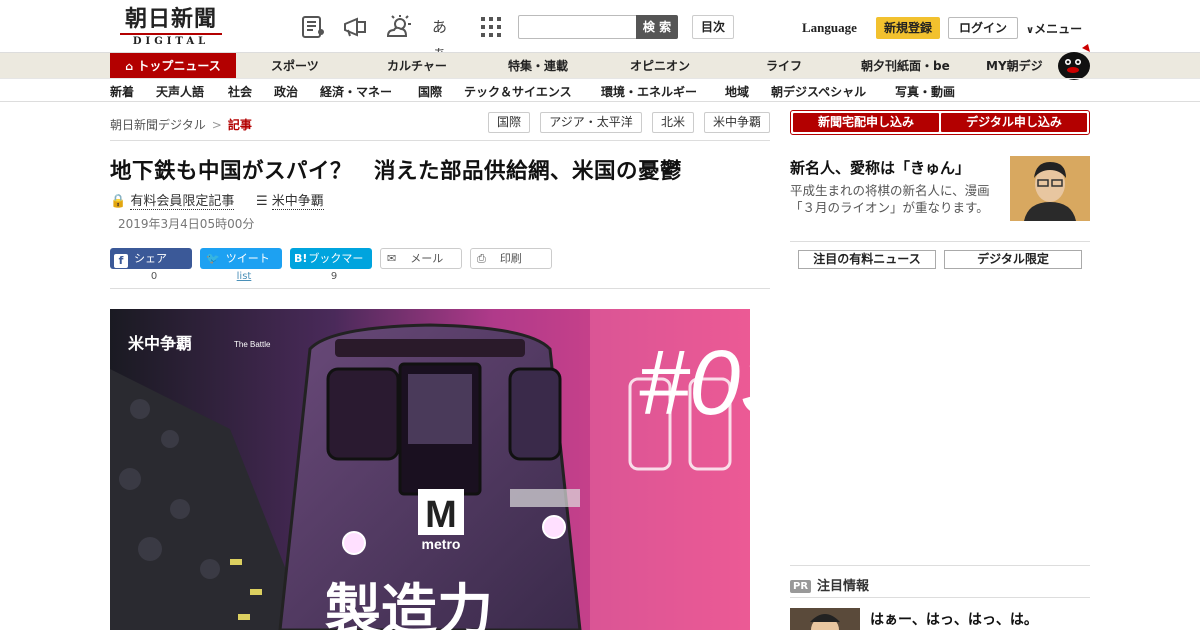 The width and height of the screenshot is (1200, 630). What do you see at coordinates (829, 28) in the screenshot?
I see `language-link: Language` at bounding box center [829, 28].